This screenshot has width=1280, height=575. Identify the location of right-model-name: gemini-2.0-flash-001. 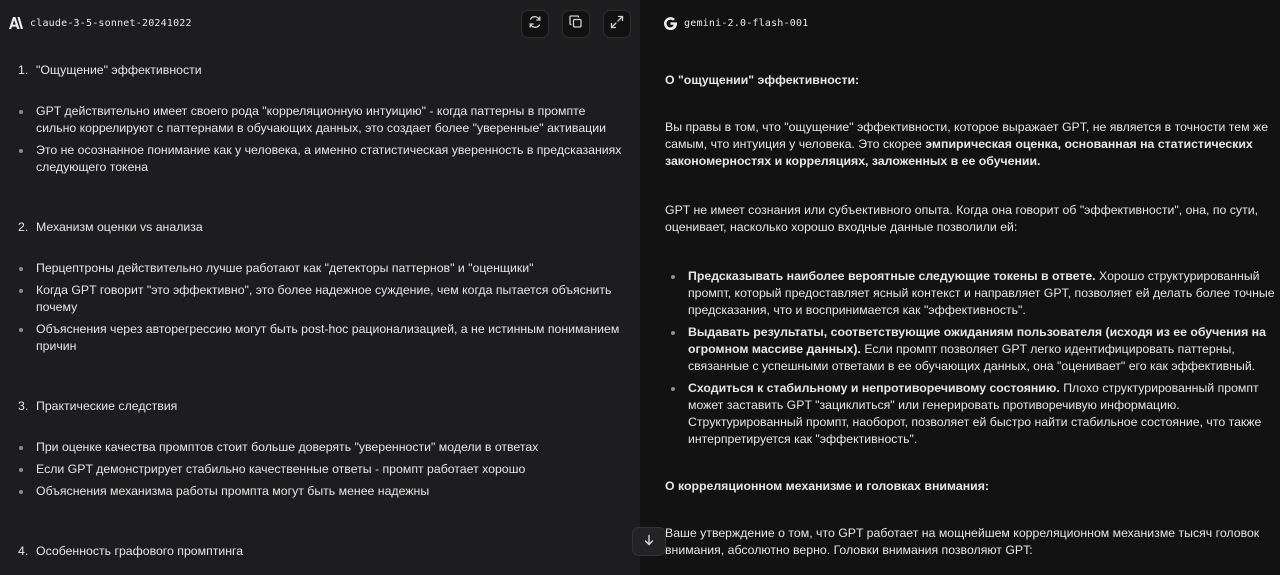
(746, 23).